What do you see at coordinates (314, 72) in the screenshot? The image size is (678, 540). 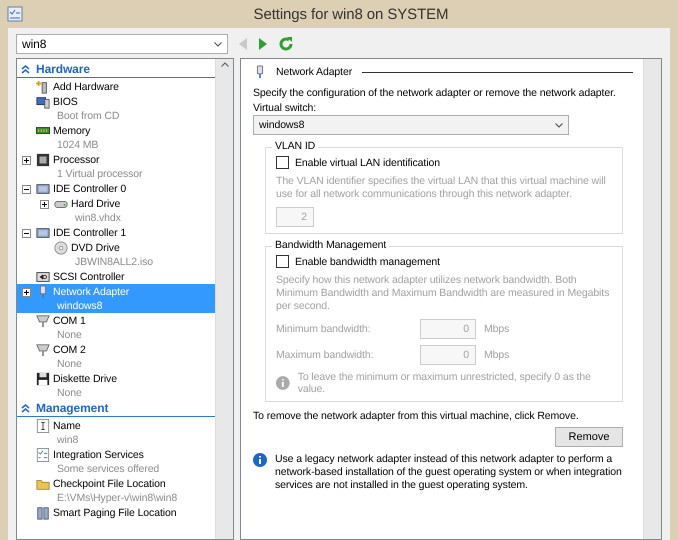 I see `section-heading: Network Adapter` at bounding box center [314, 72].